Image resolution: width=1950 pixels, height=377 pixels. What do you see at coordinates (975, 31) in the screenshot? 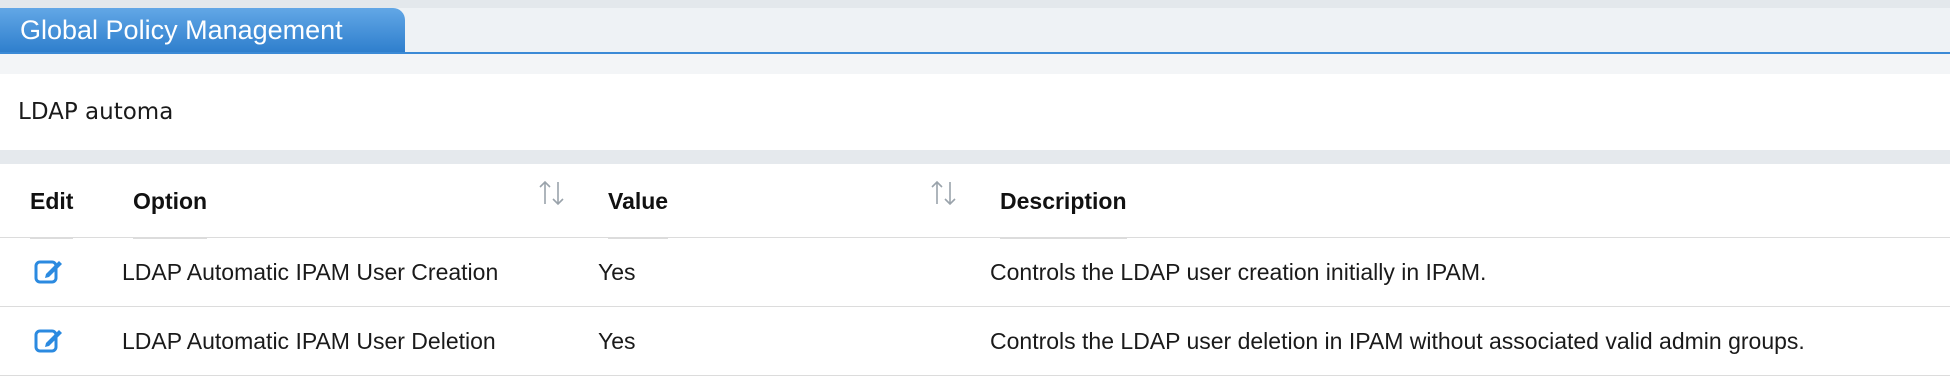
I see `tab-bar: Global Policy Management` at bounding box center [975, 31].